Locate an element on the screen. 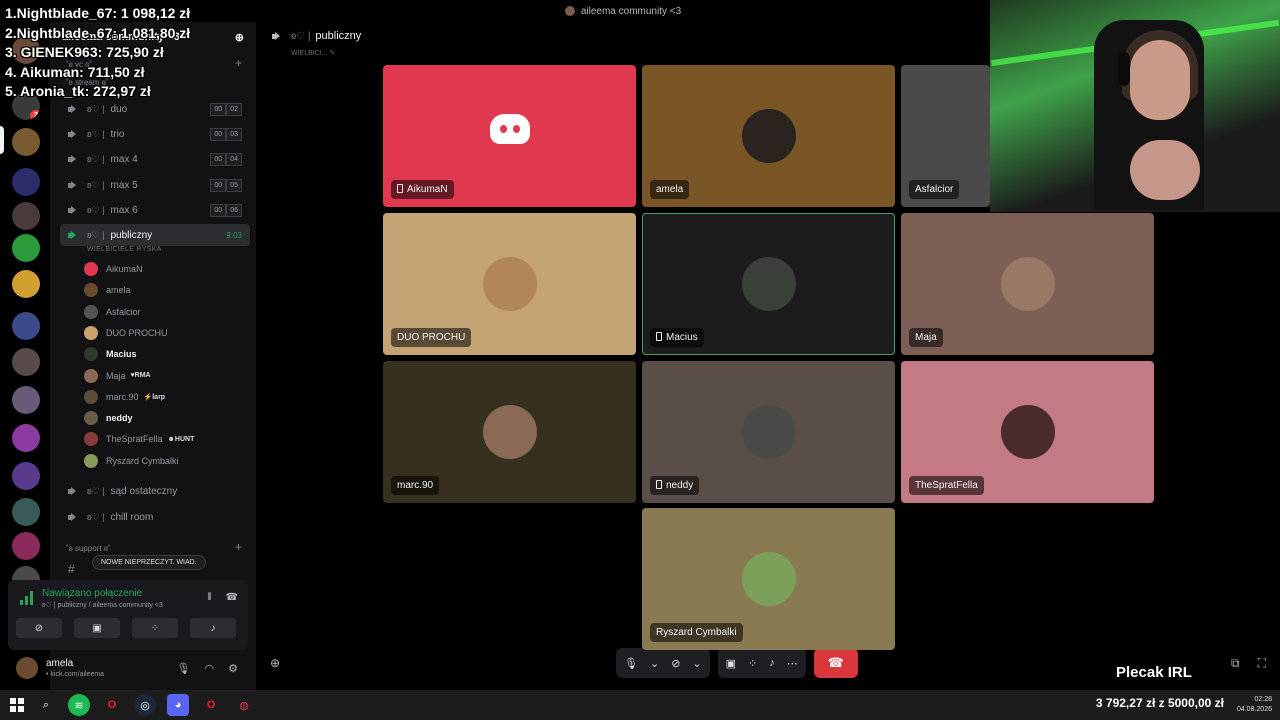  hang-up-button: ☎ is located at coordinates (835, 663).